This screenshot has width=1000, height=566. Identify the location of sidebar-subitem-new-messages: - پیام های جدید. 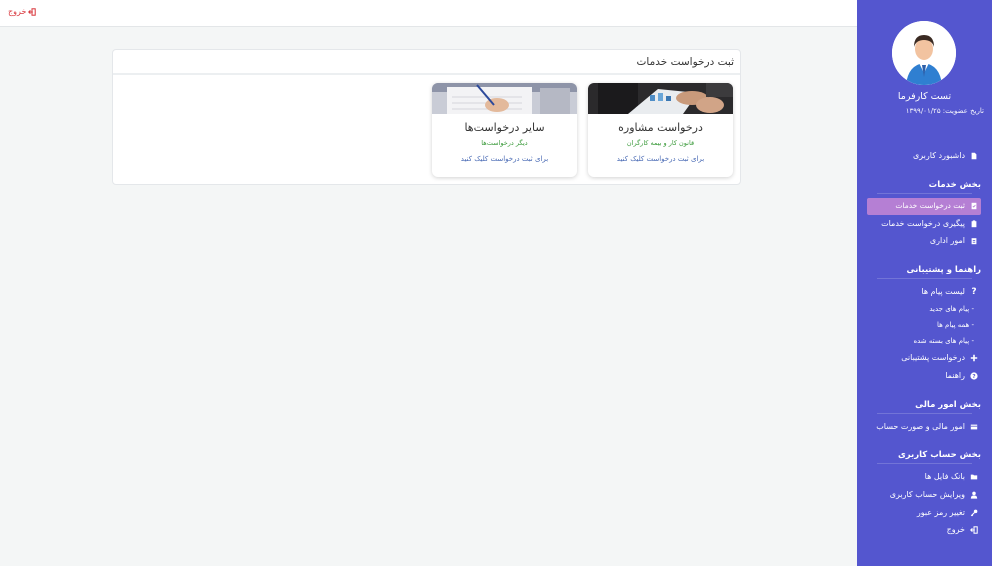
(951, 309).